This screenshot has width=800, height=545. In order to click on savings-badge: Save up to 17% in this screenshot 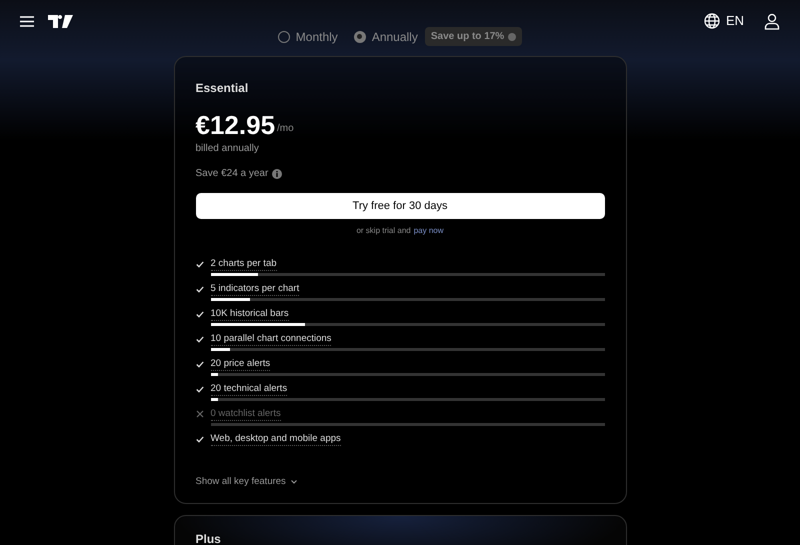, I will do `click(473, 36)`.